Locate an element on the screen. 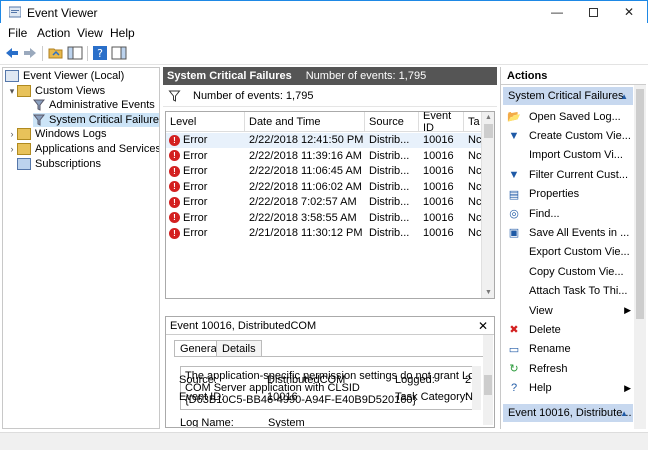  chevron-down-icon: ▾ is located at coordinates (12, 91).